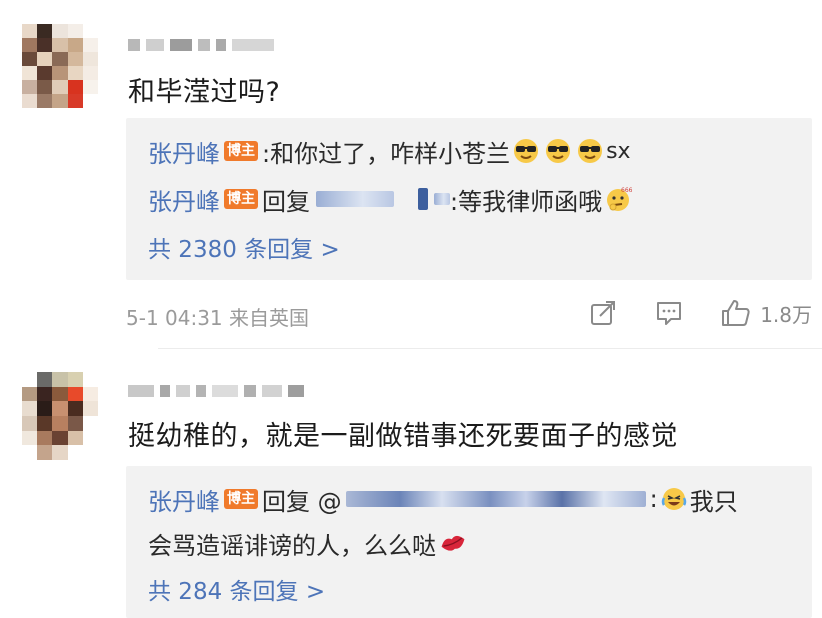  Describe the element at coordinates (386, 153) in the screenshot. I see `reply-text: :和你过了，咋样小苍兰` at that location.